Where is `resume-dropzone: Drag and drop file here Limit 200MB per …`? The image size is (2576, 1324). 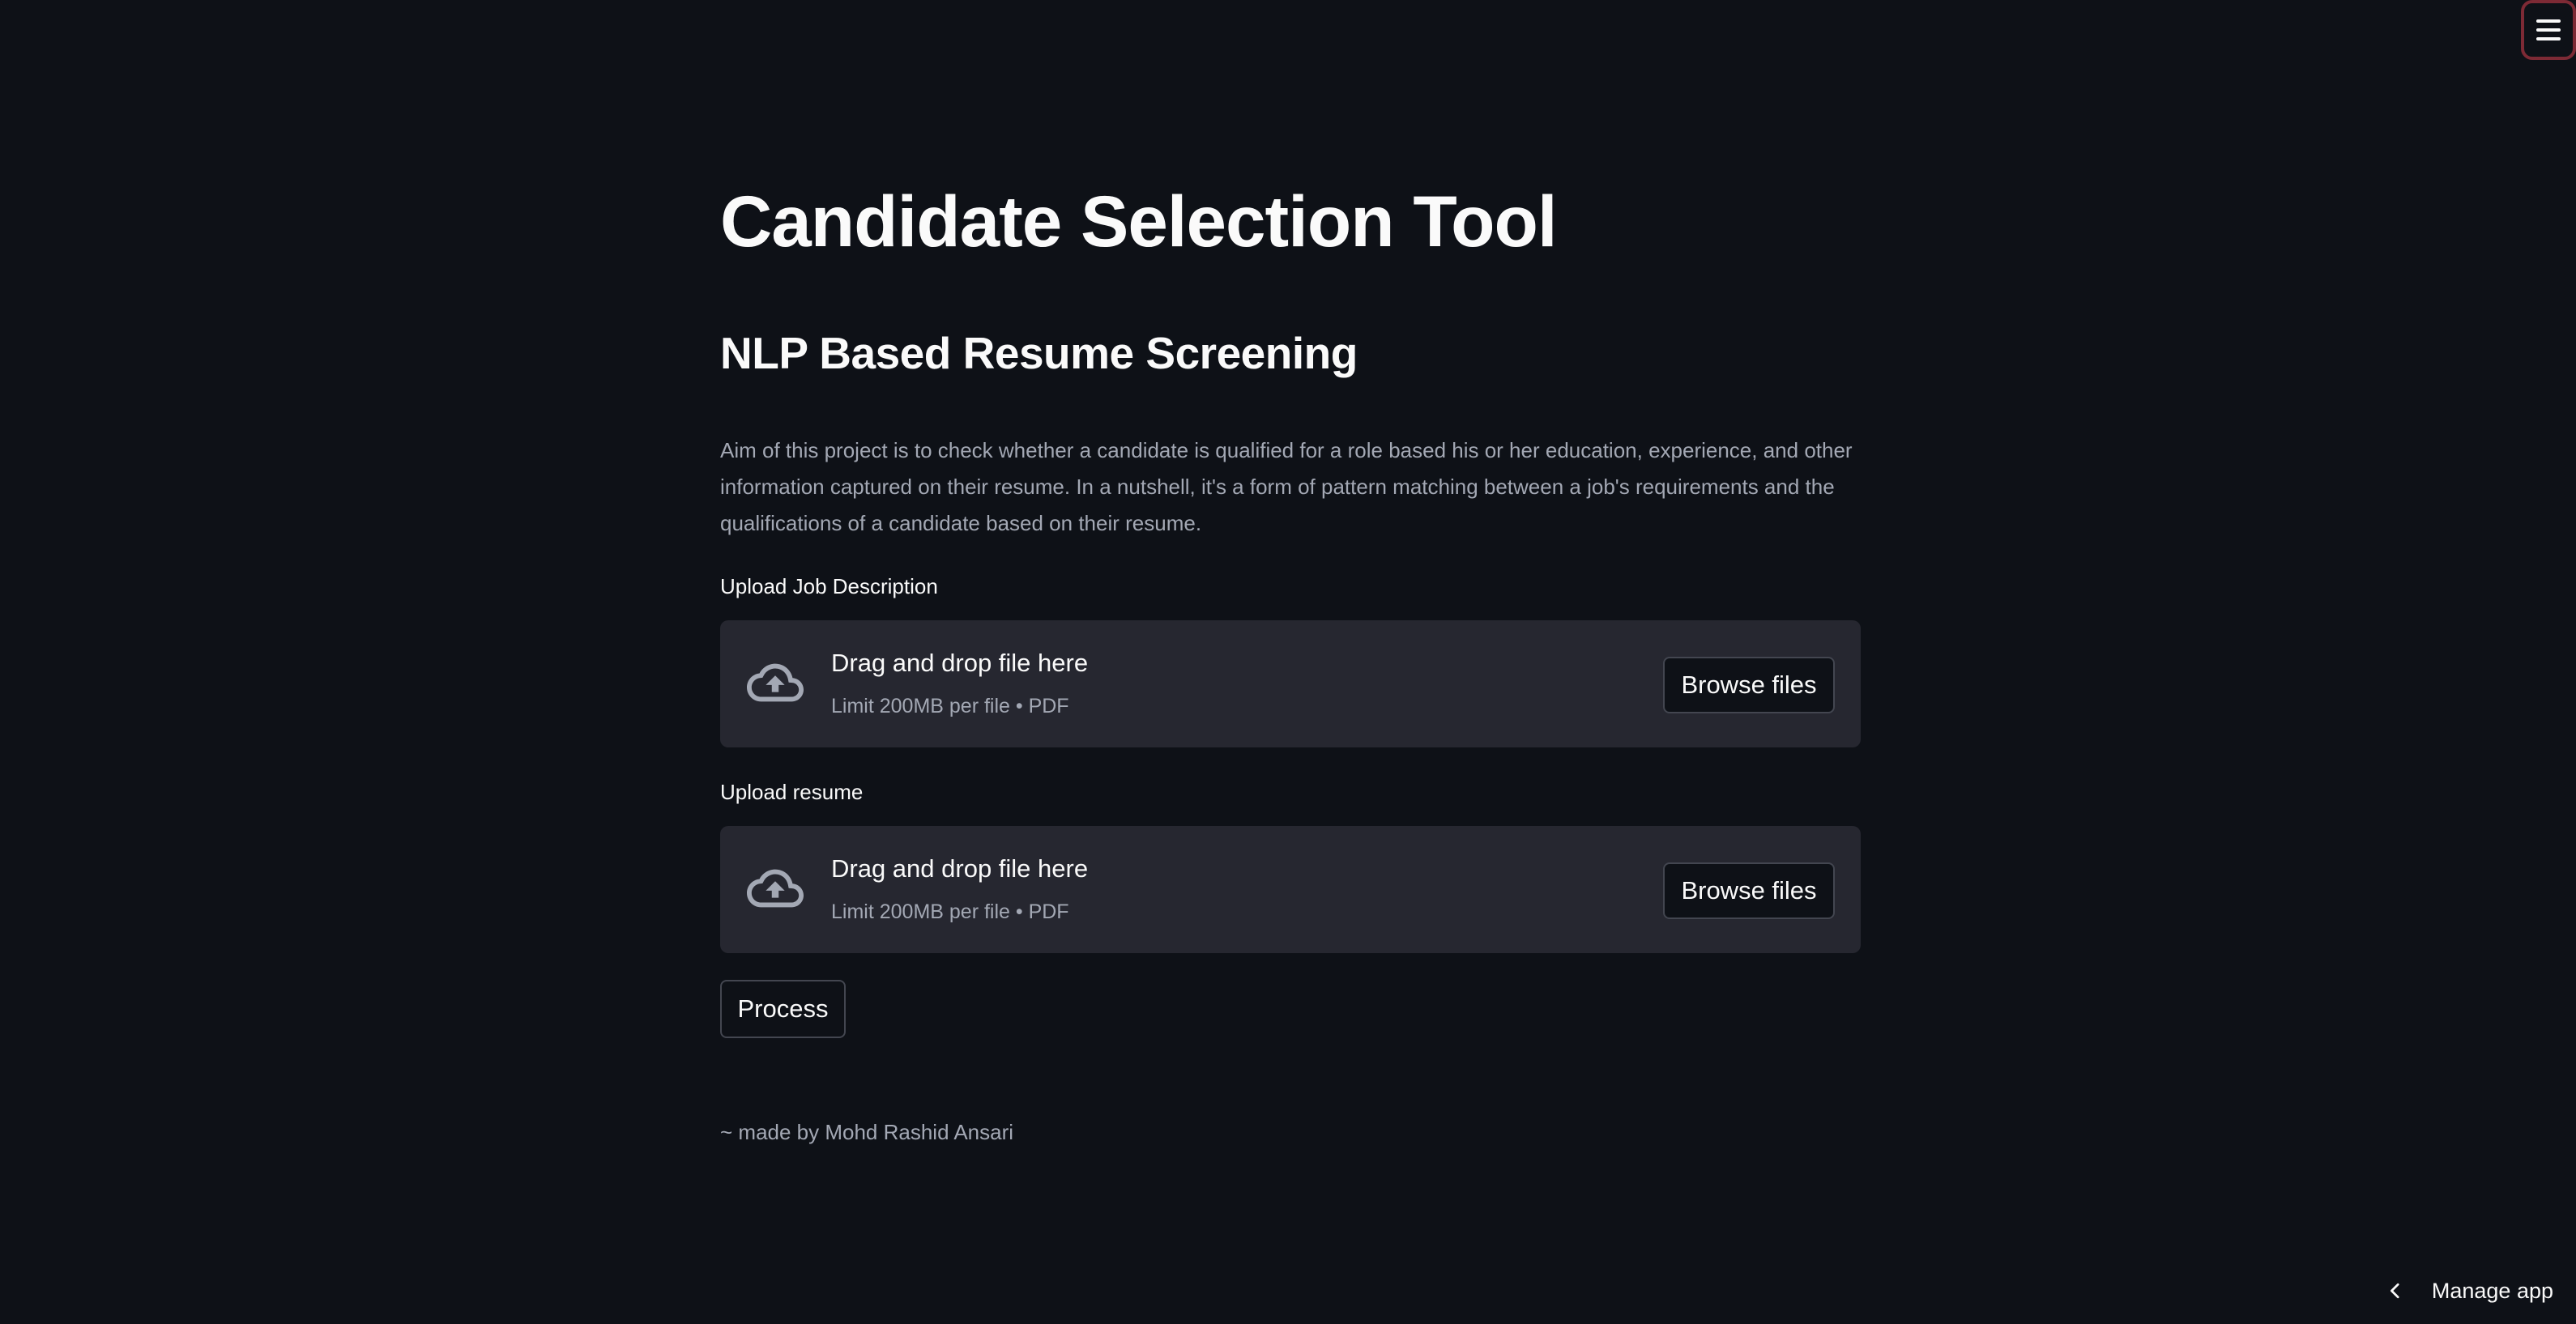
resume-dropzone: Drag and drop file here Limit 200MB per … is located at coordinates (1290, 889).